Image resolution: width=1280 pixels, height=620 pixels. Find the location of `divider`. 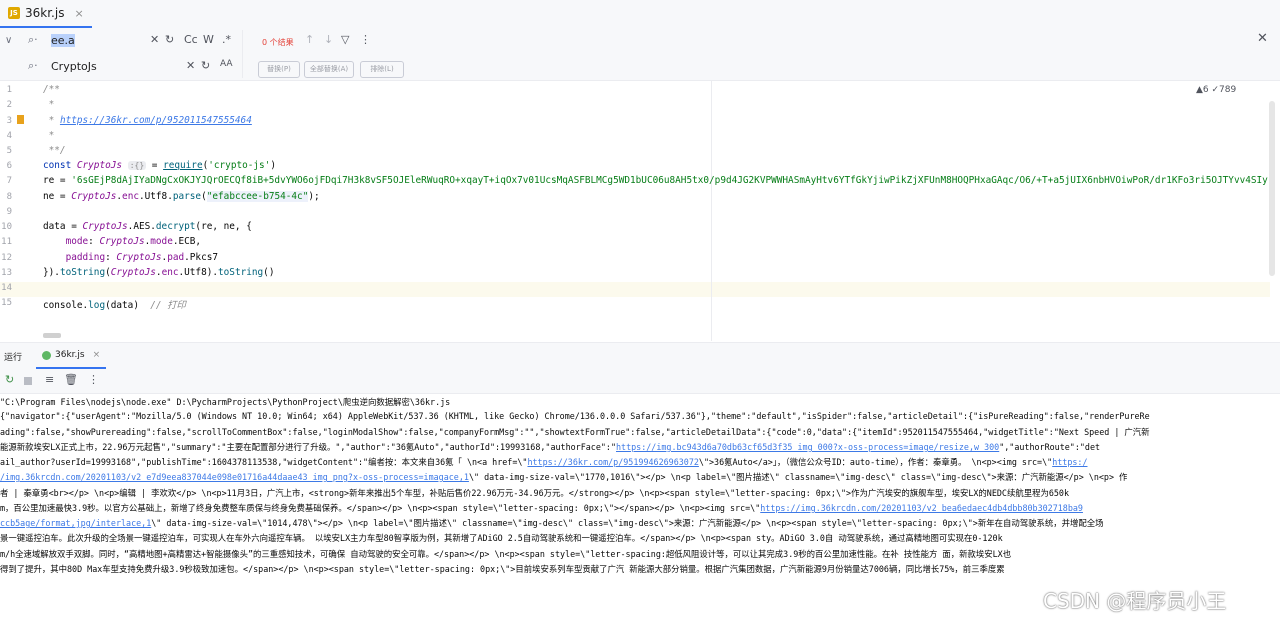

divider is located at coordinates (242, 54).